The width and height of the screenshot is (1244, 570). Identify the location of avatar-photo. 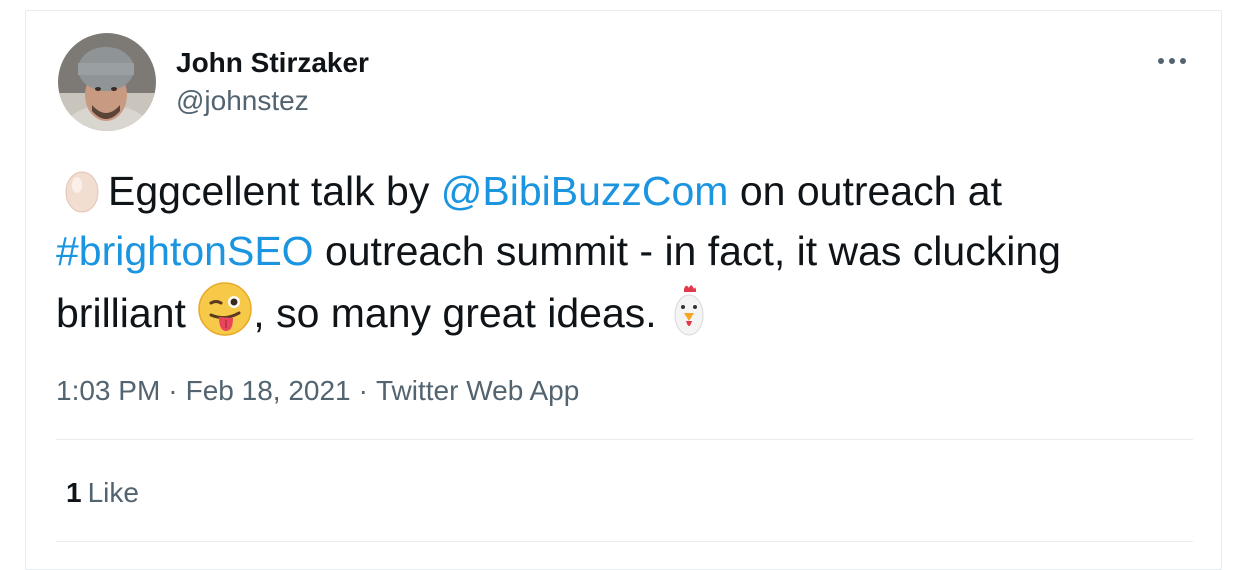
(107, 82).